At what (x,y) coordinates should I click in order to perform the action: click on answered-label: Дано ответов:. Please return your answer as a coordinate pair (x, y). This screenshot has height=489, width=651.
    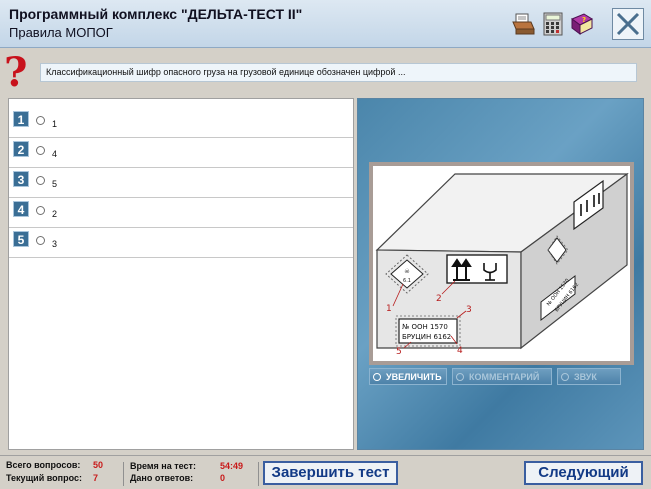
    Looking at the image, I should click on (162, 478).